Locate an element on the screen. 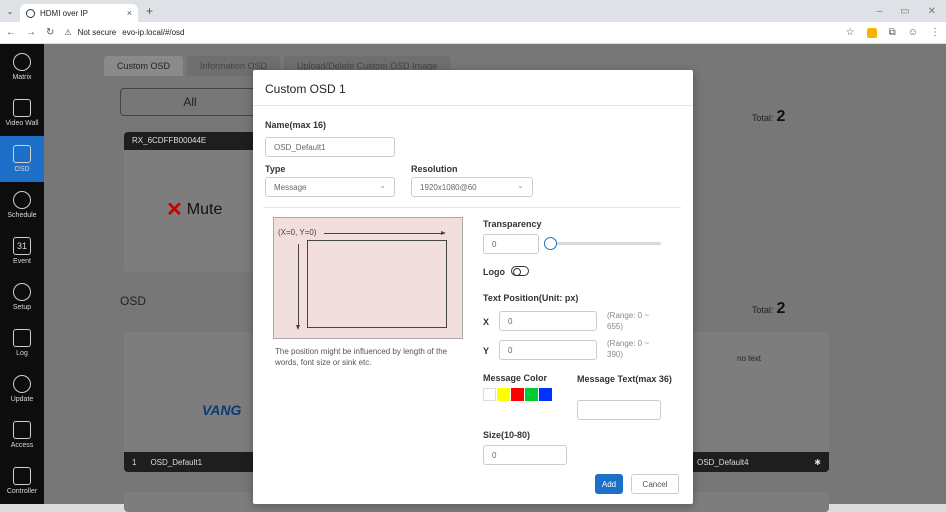  sidebar-item-label: Matrix is located at coordinates (22, 77).